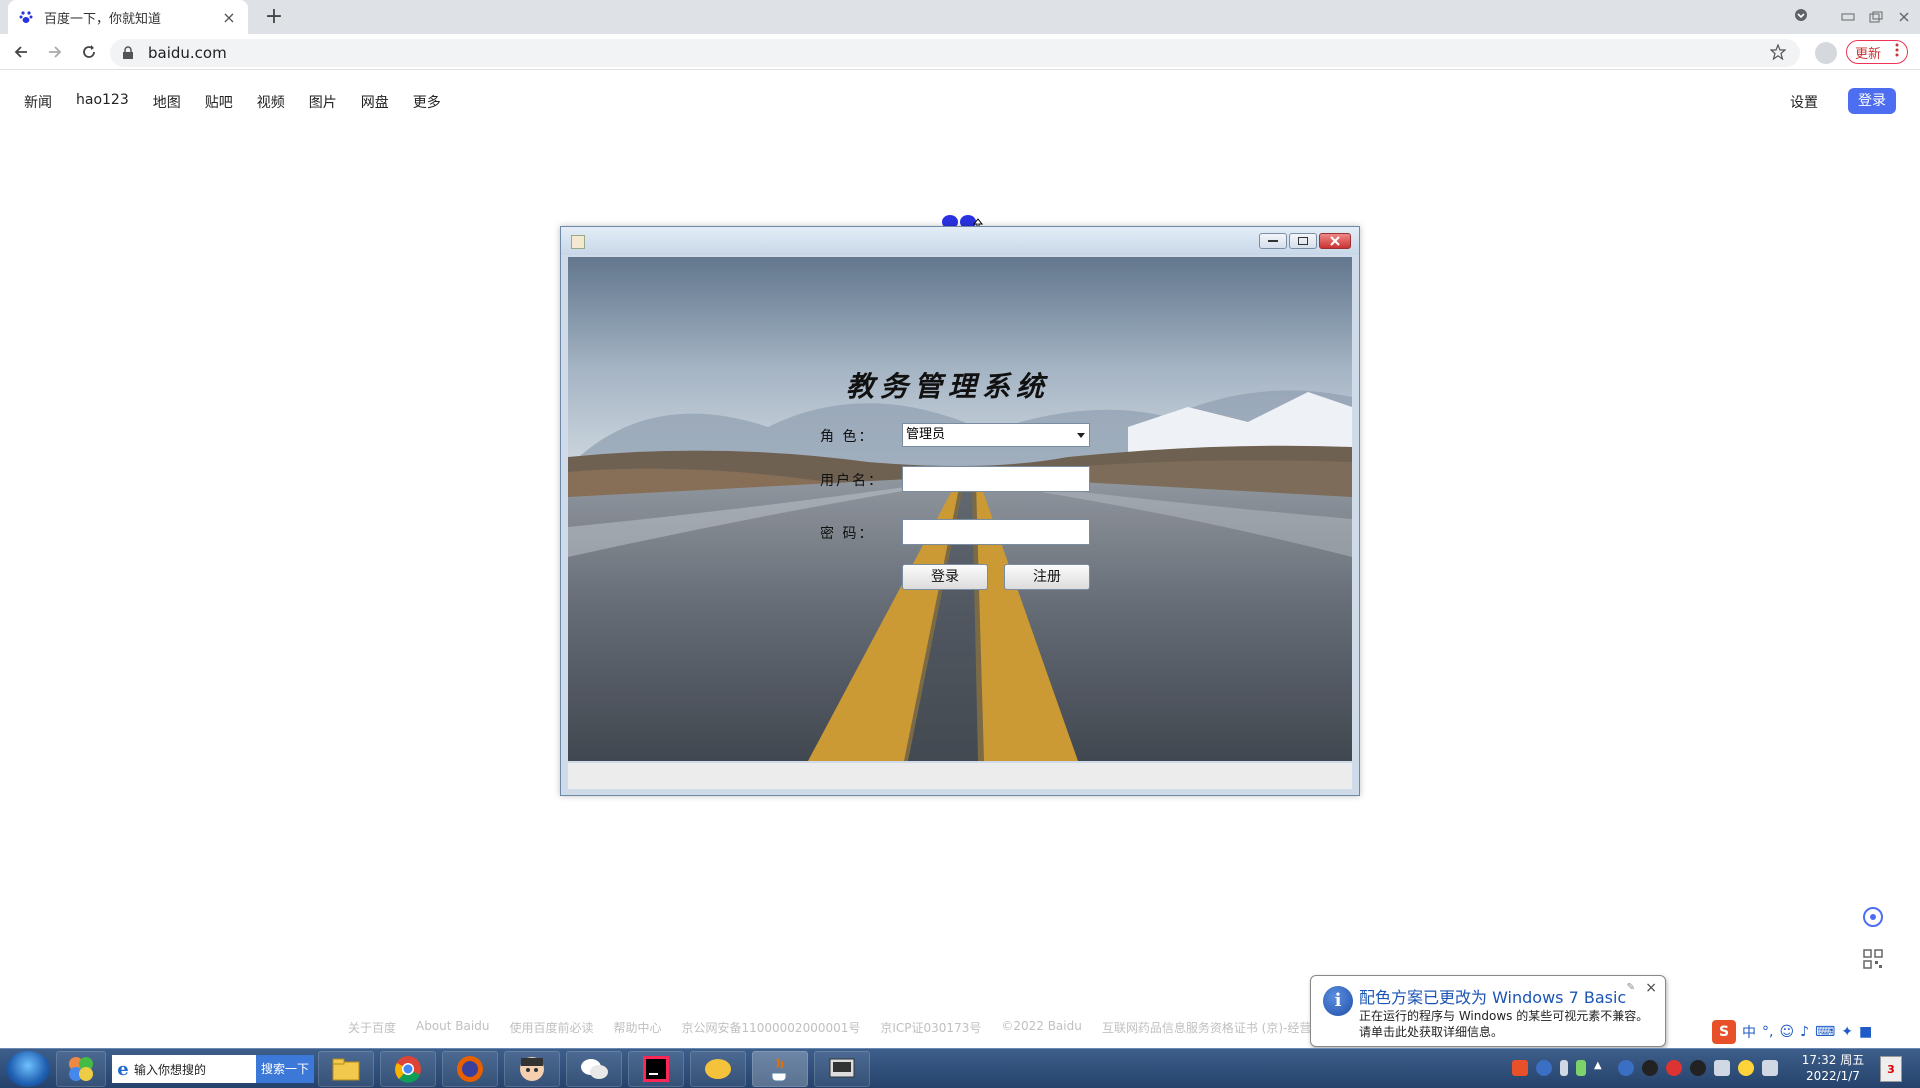  I want to click on side-floating-tools, so click(1873, 948).